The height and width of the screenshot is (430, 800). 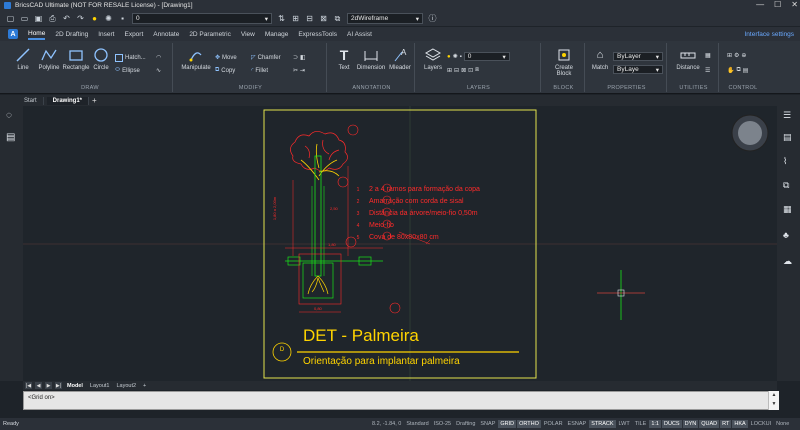 I want to click on calculator-button: ▦, so click(x=708, y=55).